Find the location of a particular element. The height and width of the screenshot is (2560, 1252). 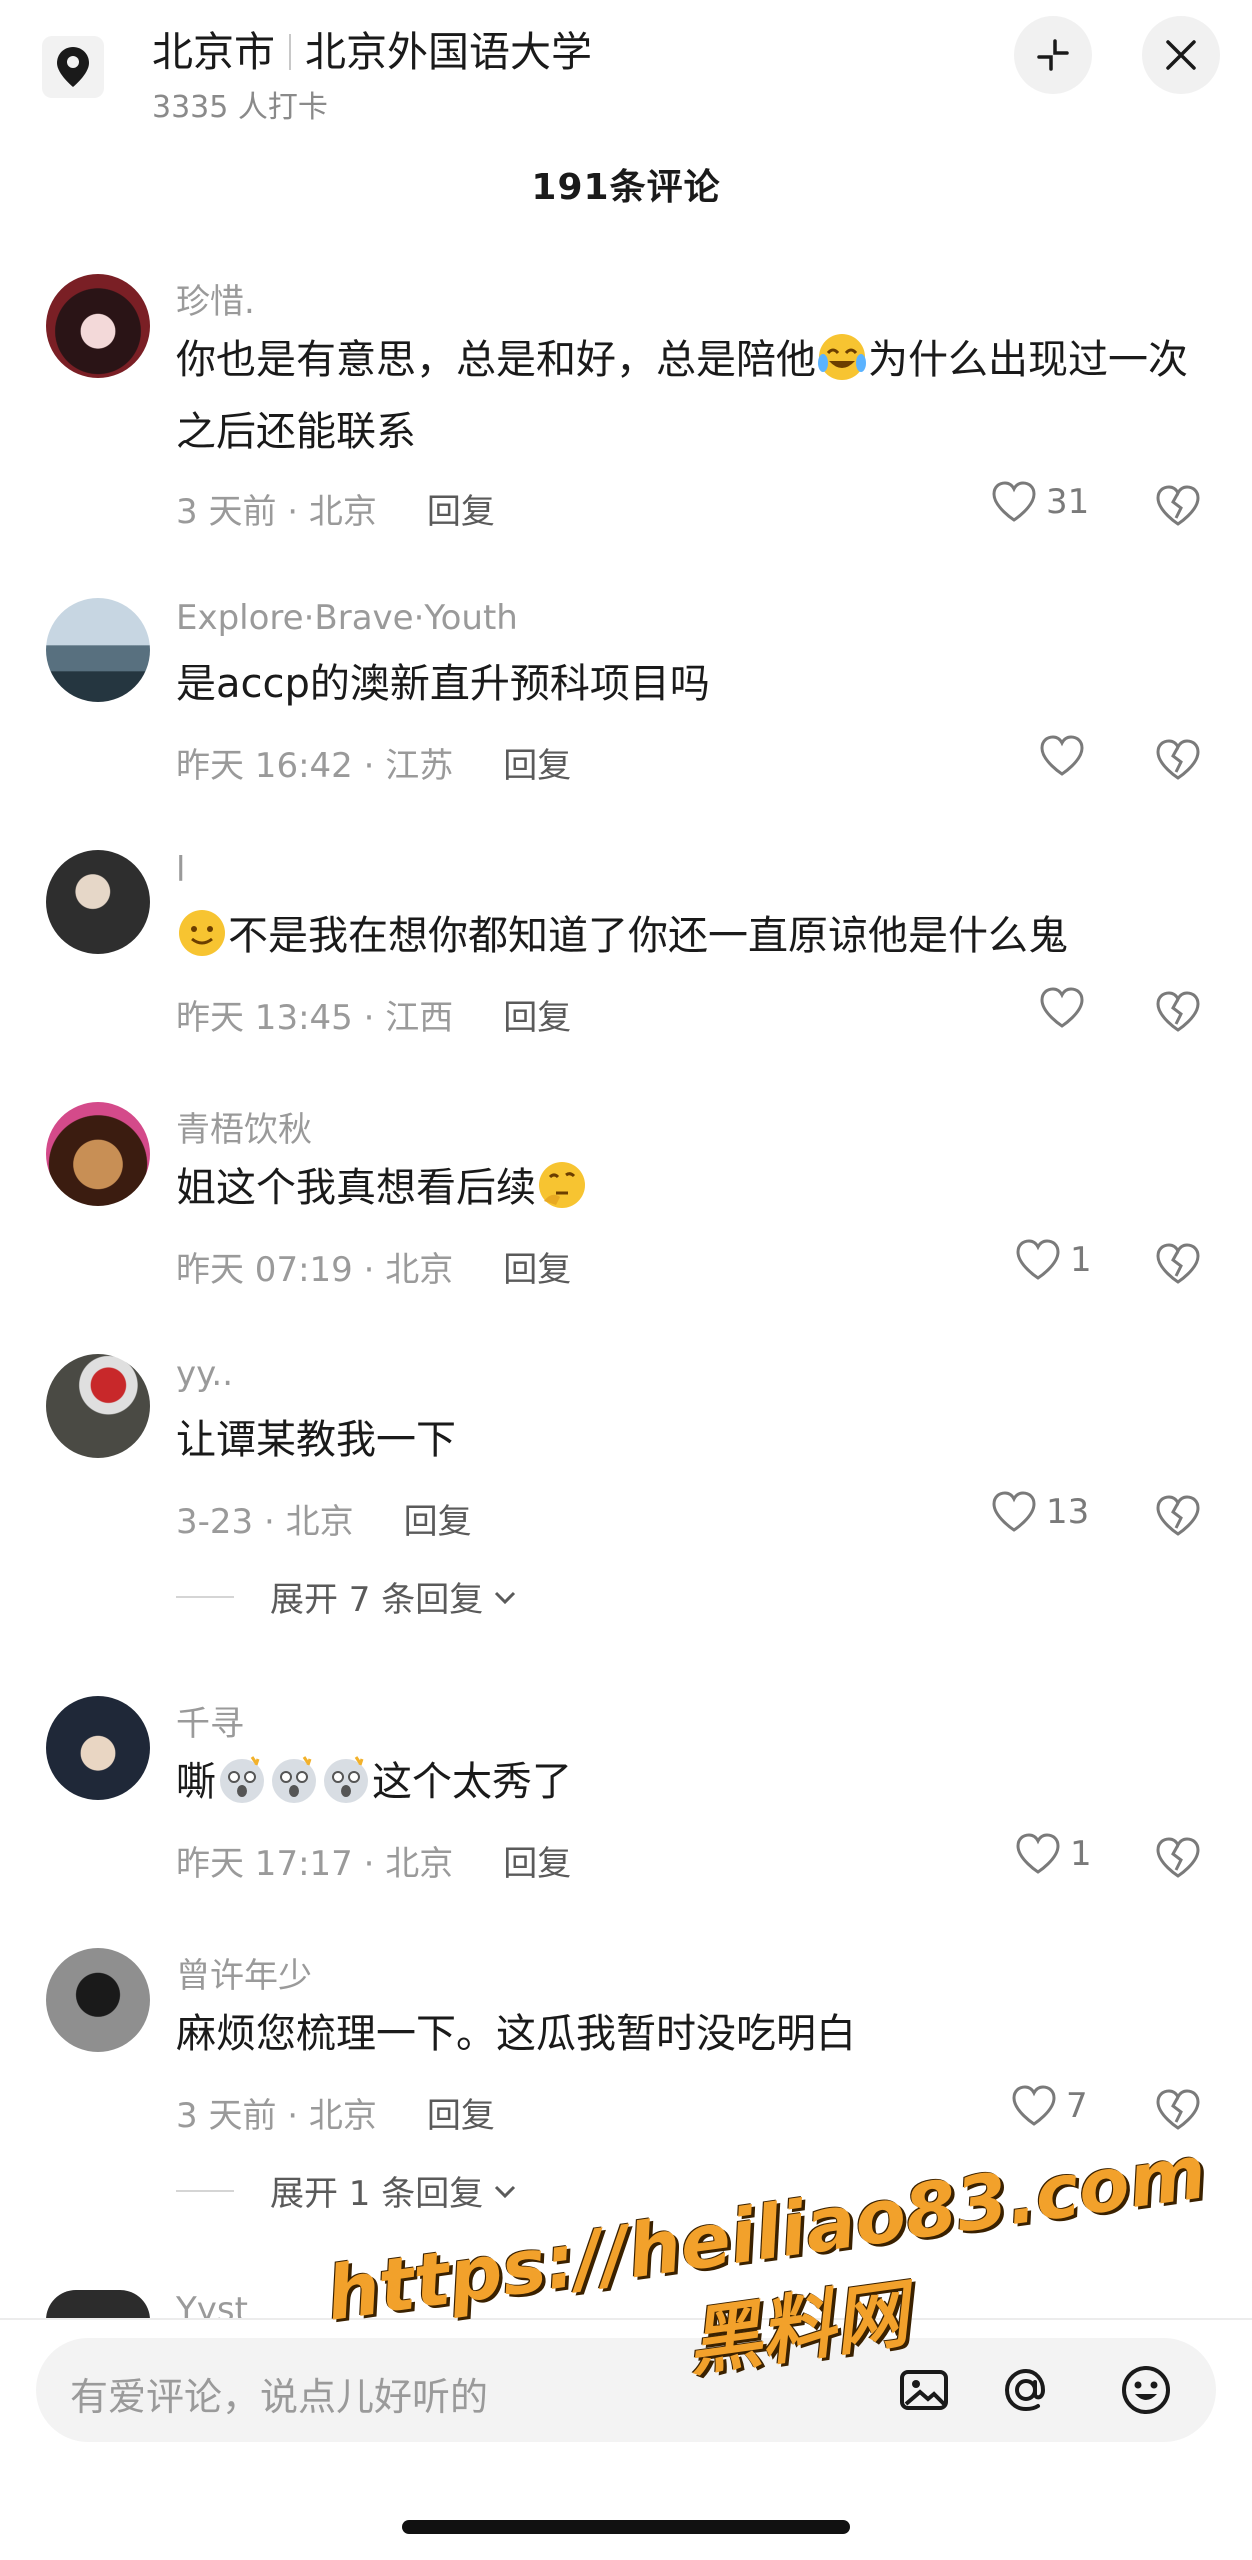

comment-meta: 昨天 16:42 · 江苏 回复 is located at coordinates (373, 762).